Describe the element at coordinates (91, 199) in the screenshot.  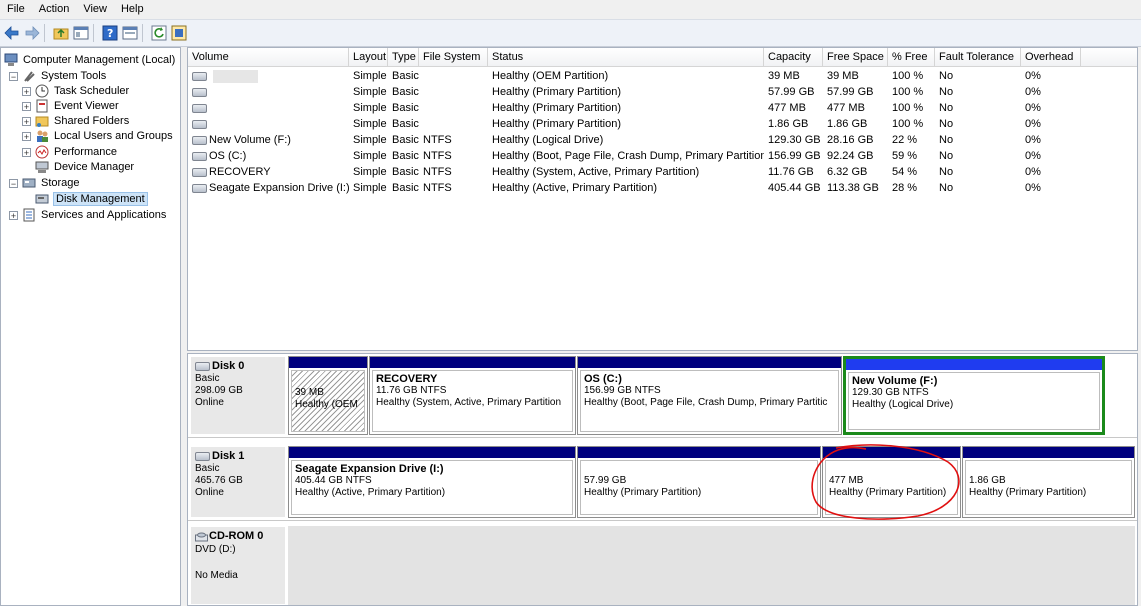
I see `tree-item-disk-management: Disk Management` at that location.